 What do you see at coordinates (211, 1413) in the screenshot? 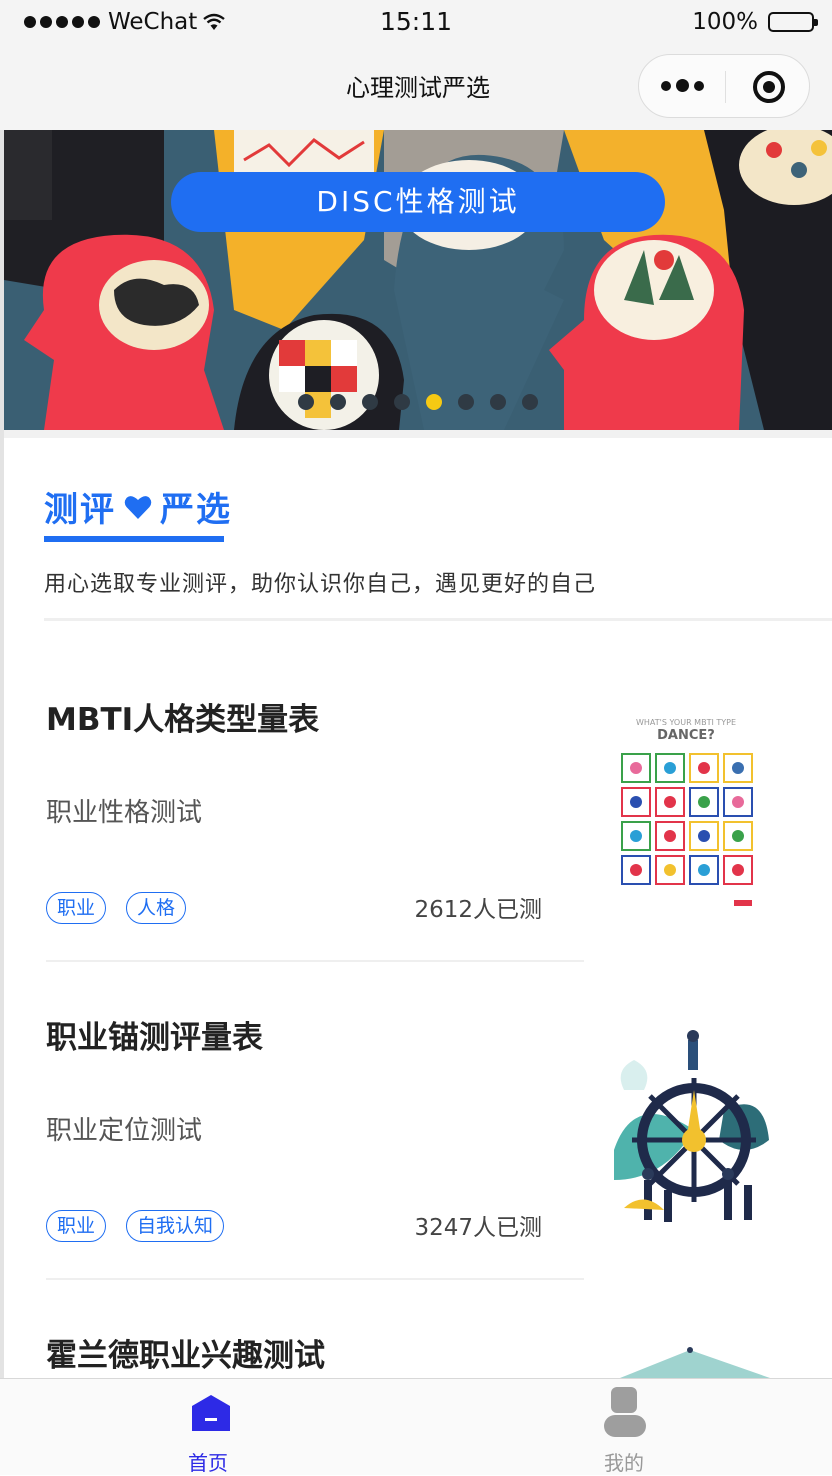
I see `home-icon` at bounding box center [211, 1413].